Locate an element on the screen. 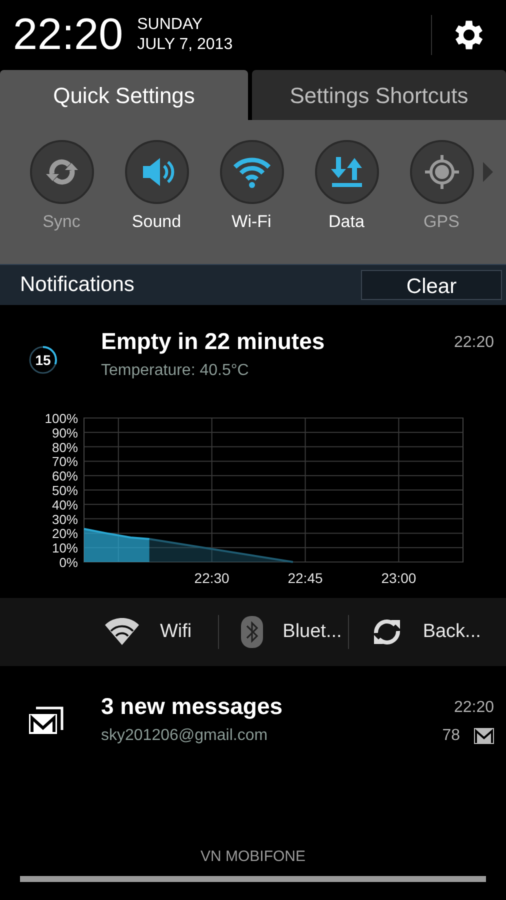 Image resolution: width=506 pixels, height=900 pixels. toggle-button: Wi-Fi is located at coordinates (251, 187).